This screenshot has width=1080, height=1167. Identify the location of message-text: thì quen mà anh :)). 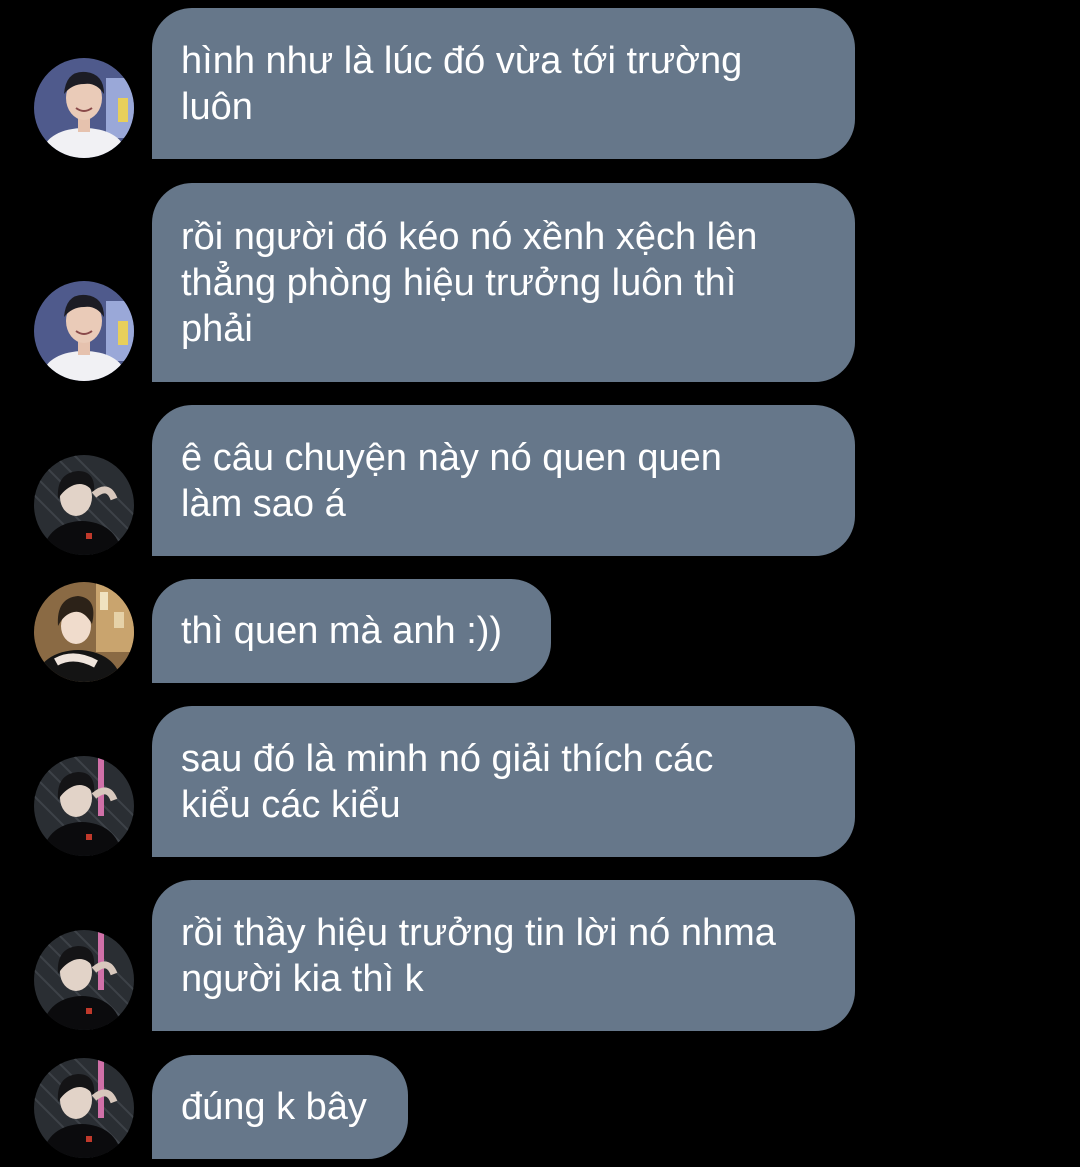
(342, 631).